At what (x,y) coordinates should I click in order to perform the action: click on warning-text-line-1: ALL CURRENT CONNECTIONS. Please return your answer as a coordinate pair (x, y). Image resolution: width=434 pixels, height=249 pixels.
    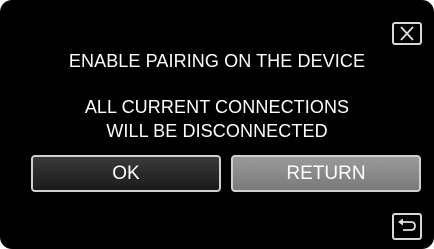
    Looking at the image, I should click on (217, 107).